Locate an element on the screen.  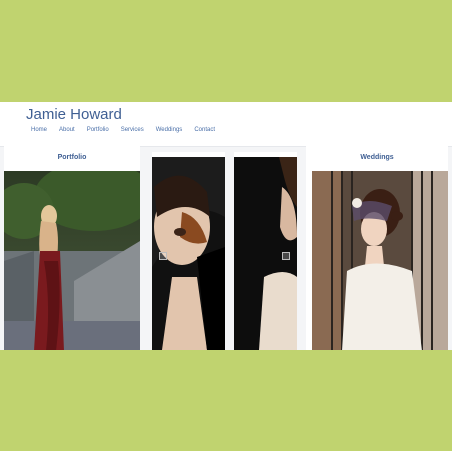
weddings-photo is located at coordinates (380, 260).